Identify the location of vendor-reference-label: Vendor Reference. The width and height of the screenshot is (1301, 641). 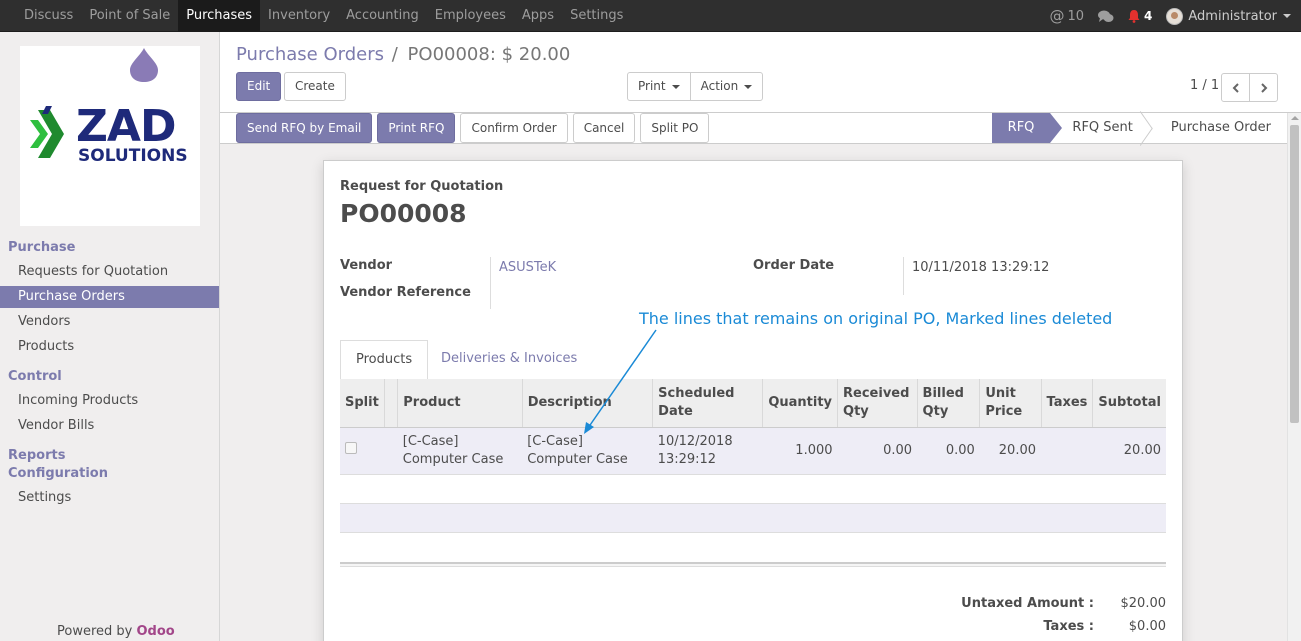
(405, 292).